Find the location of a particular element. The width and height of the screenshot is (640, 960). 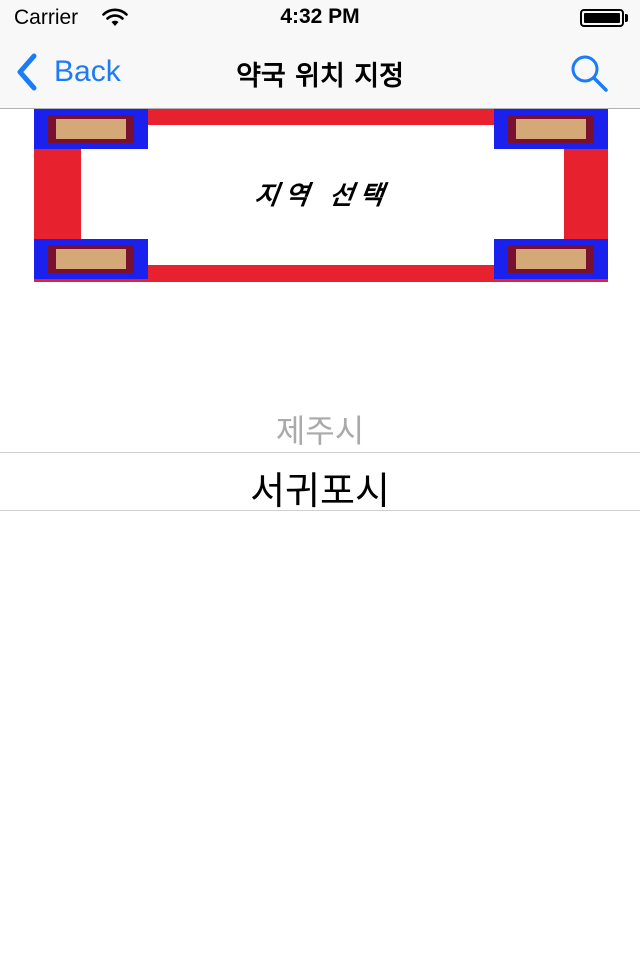

banner-corner-top-left is located at coordinates (91, 129).